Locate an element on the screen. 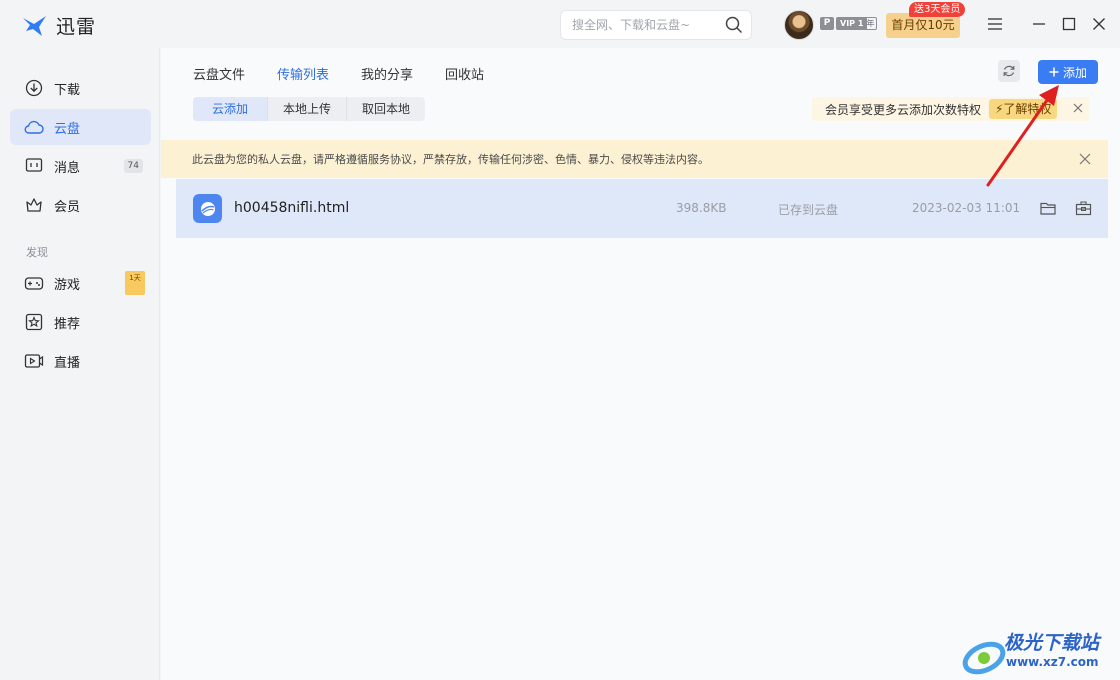 The image size is (1120, 680). annotation-arrow is located at coordinates (1022, 136).